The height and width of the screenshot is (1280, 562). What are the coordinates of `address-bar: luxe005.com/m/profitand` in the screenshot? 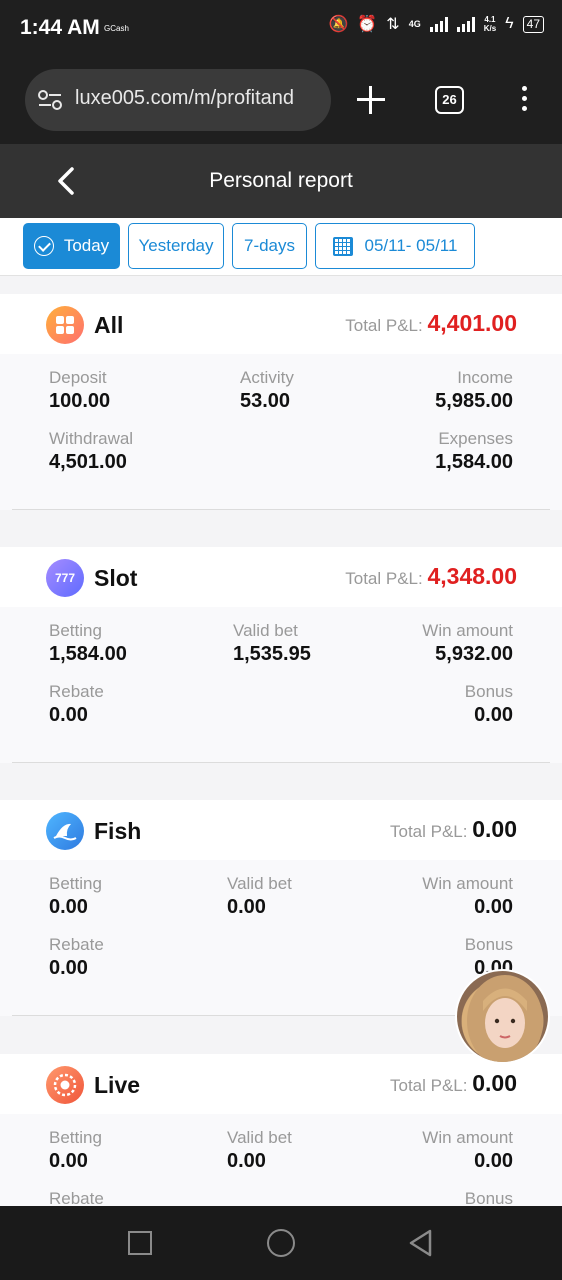 It's located at (178, 100).